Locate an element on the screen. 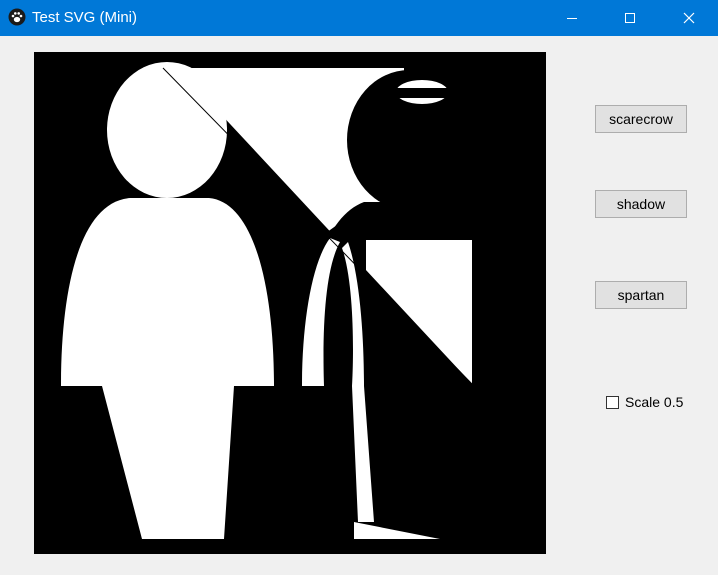 The width and height of the screenshot is (718, 575). spartan-button: spartan is located at coordinates (641, 295).